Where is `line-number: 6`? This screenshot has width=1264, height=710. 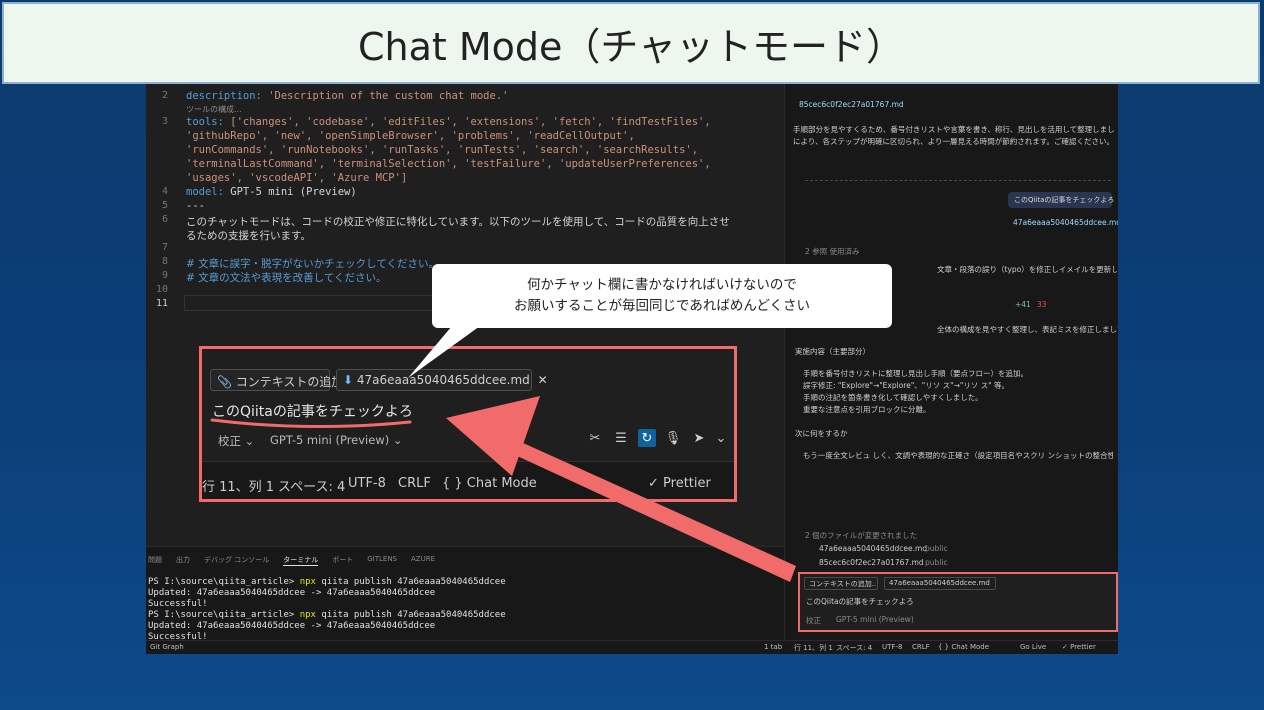 line-number: 6 is located at coordinates (164, 219).